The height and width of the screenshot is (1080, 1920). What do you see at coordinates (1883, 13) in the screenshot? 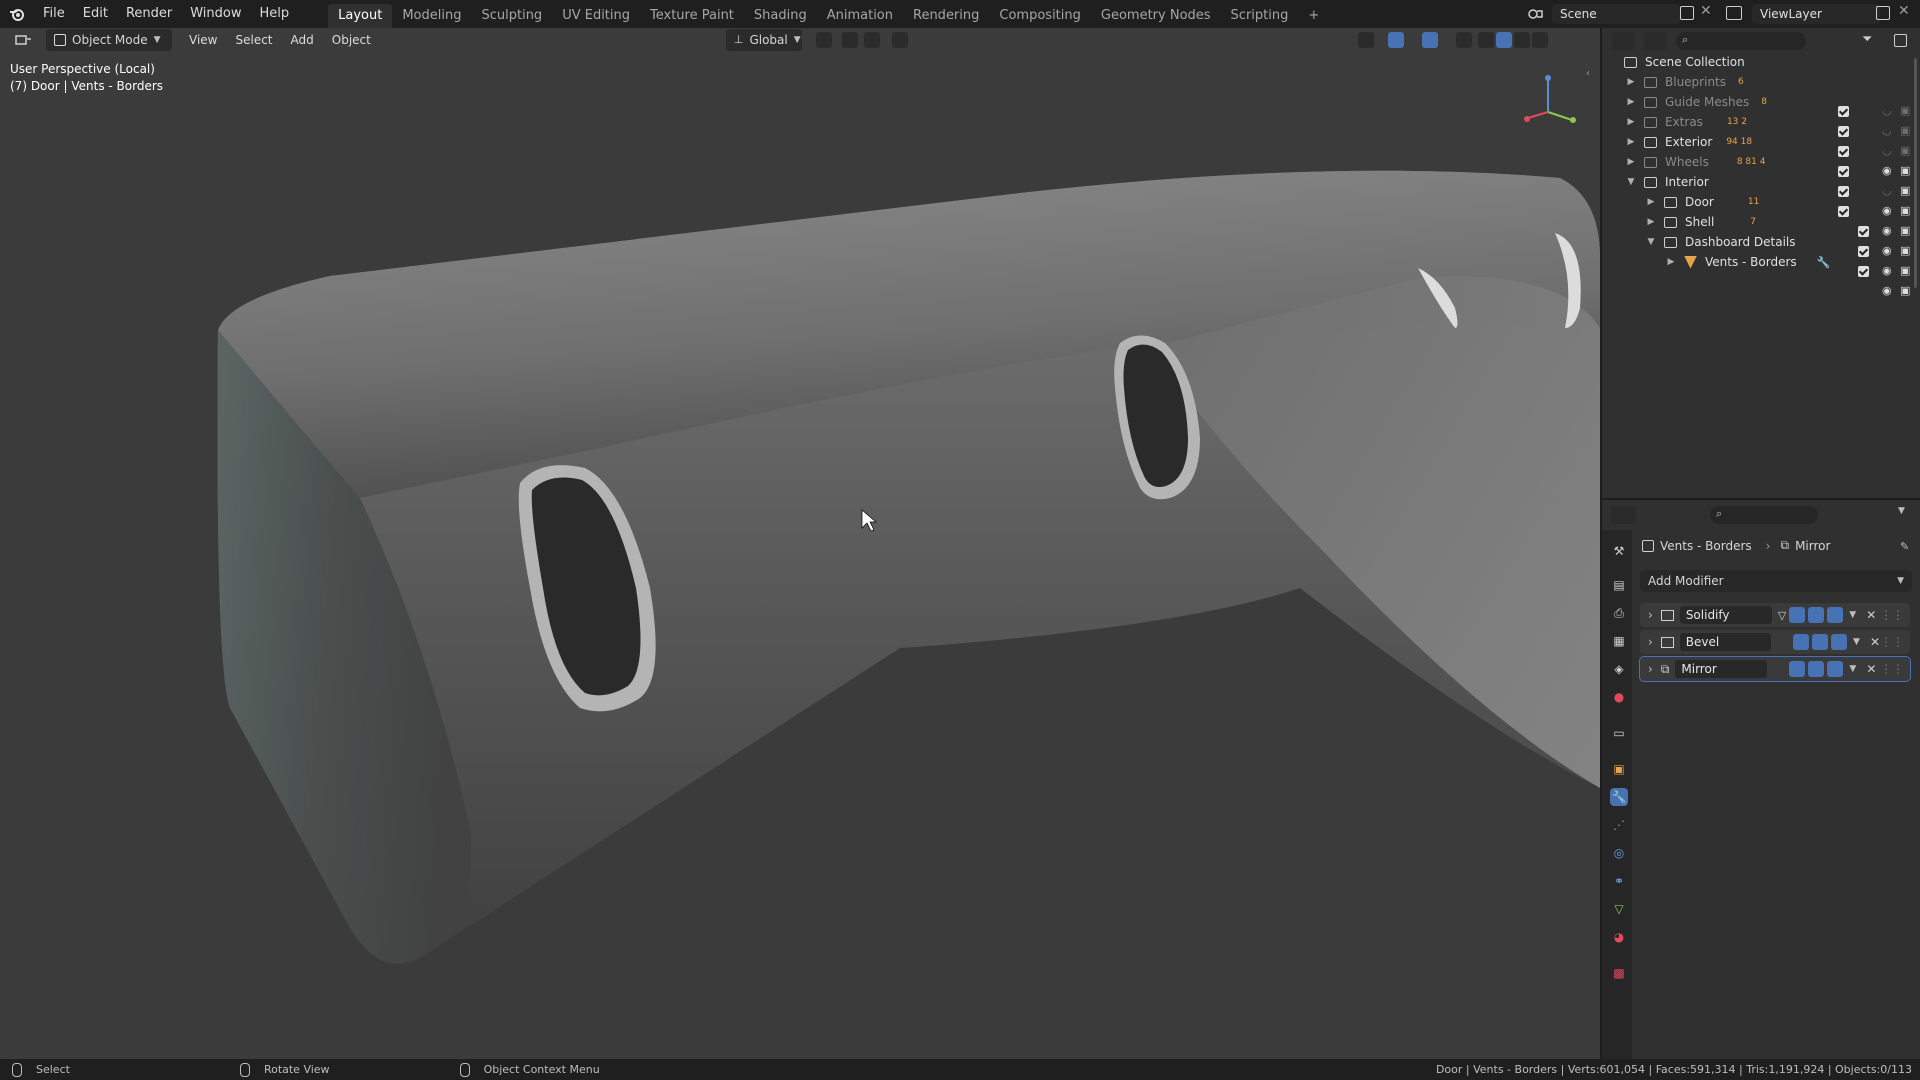
I see `new-view-layer-icon` at bounding box center [1883, 13].